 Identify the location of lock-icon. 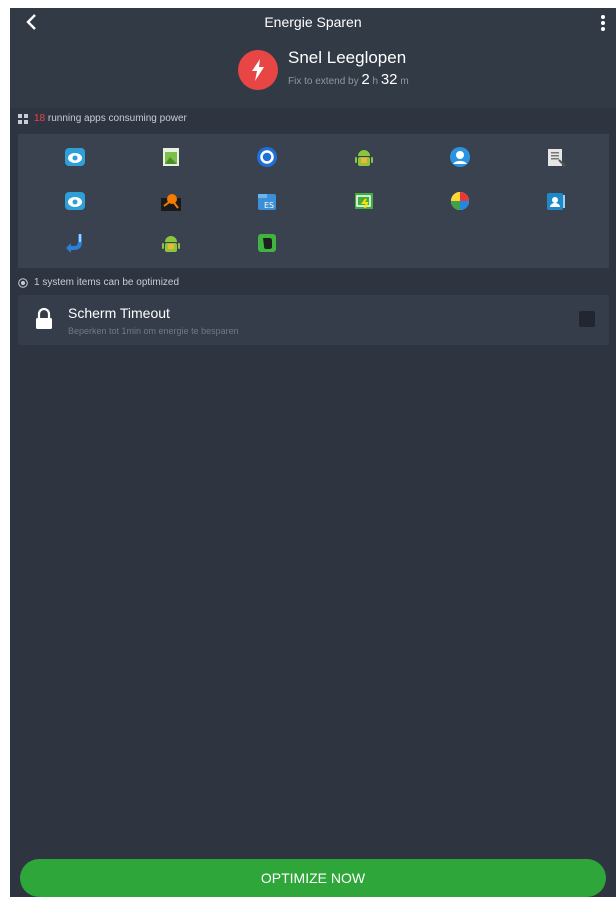
(44, 321).